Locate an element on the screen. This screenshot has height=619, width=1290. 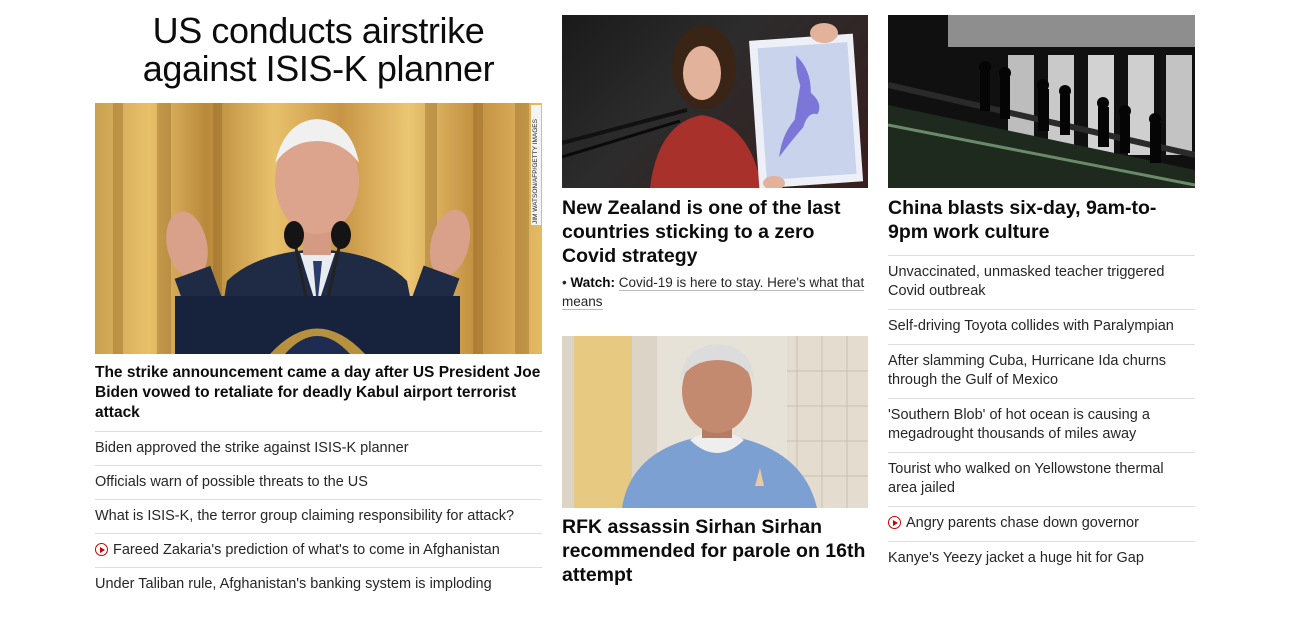
watch-label: Watch: is located at coordinates (592, 282).